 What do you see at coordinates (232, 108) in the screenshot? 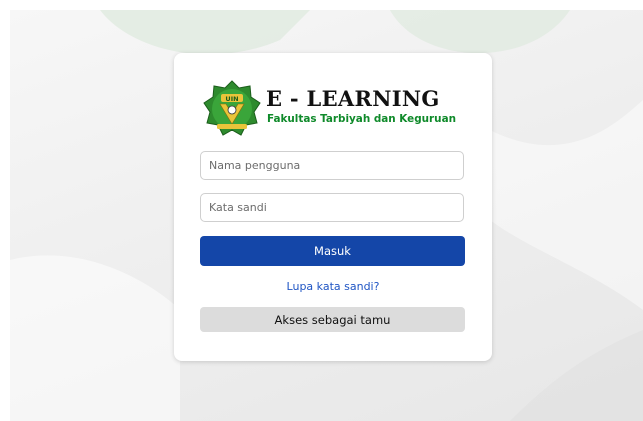
I see `uin-emblem-icon: UIN` at bounding box center [232, 108].